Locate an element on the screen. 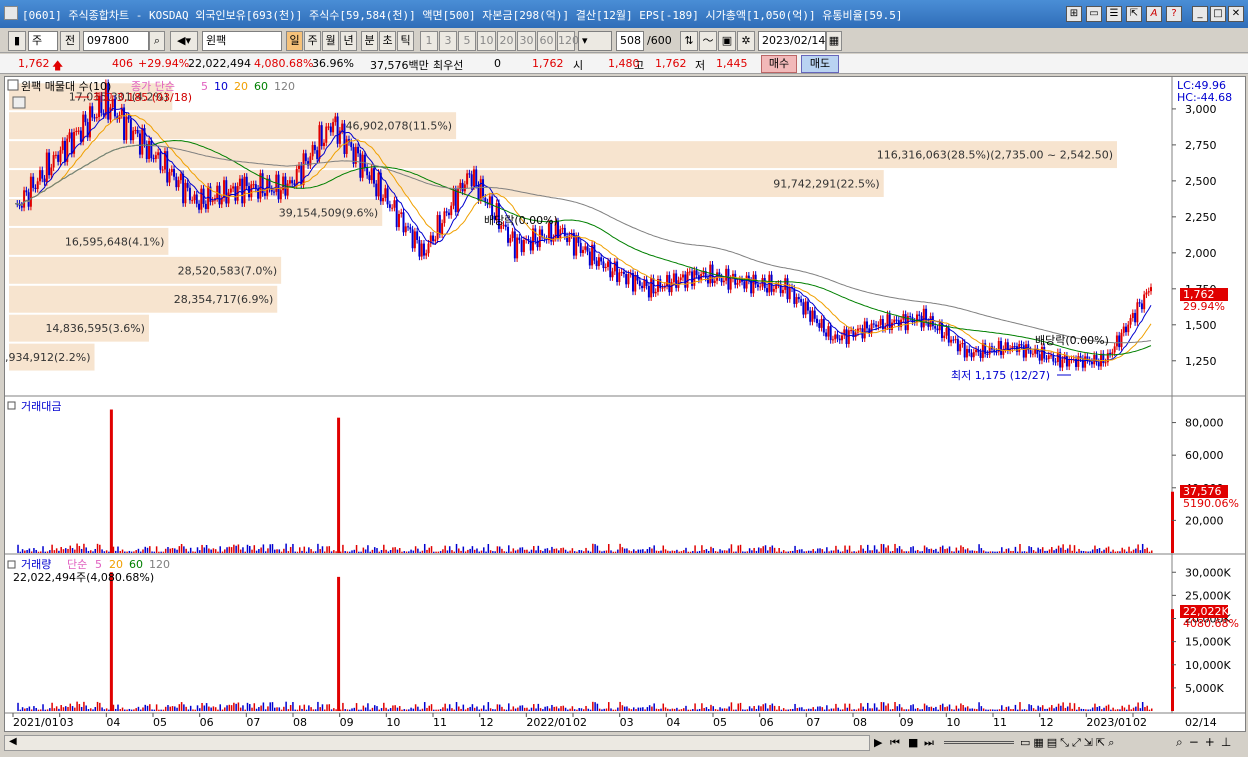 This screenshot has height=757, width=1248. stop-icon: ■ is located at coordinates (913, 742).